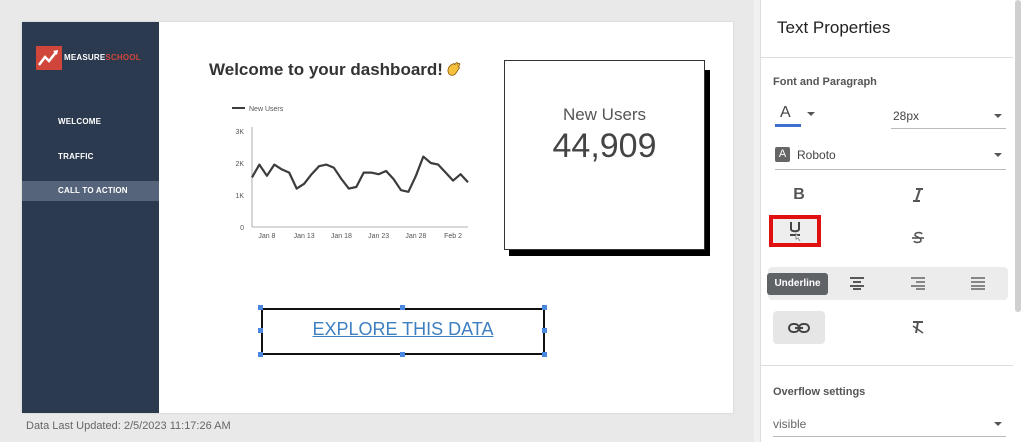  I want to click on section-divider, so click(887, 365).